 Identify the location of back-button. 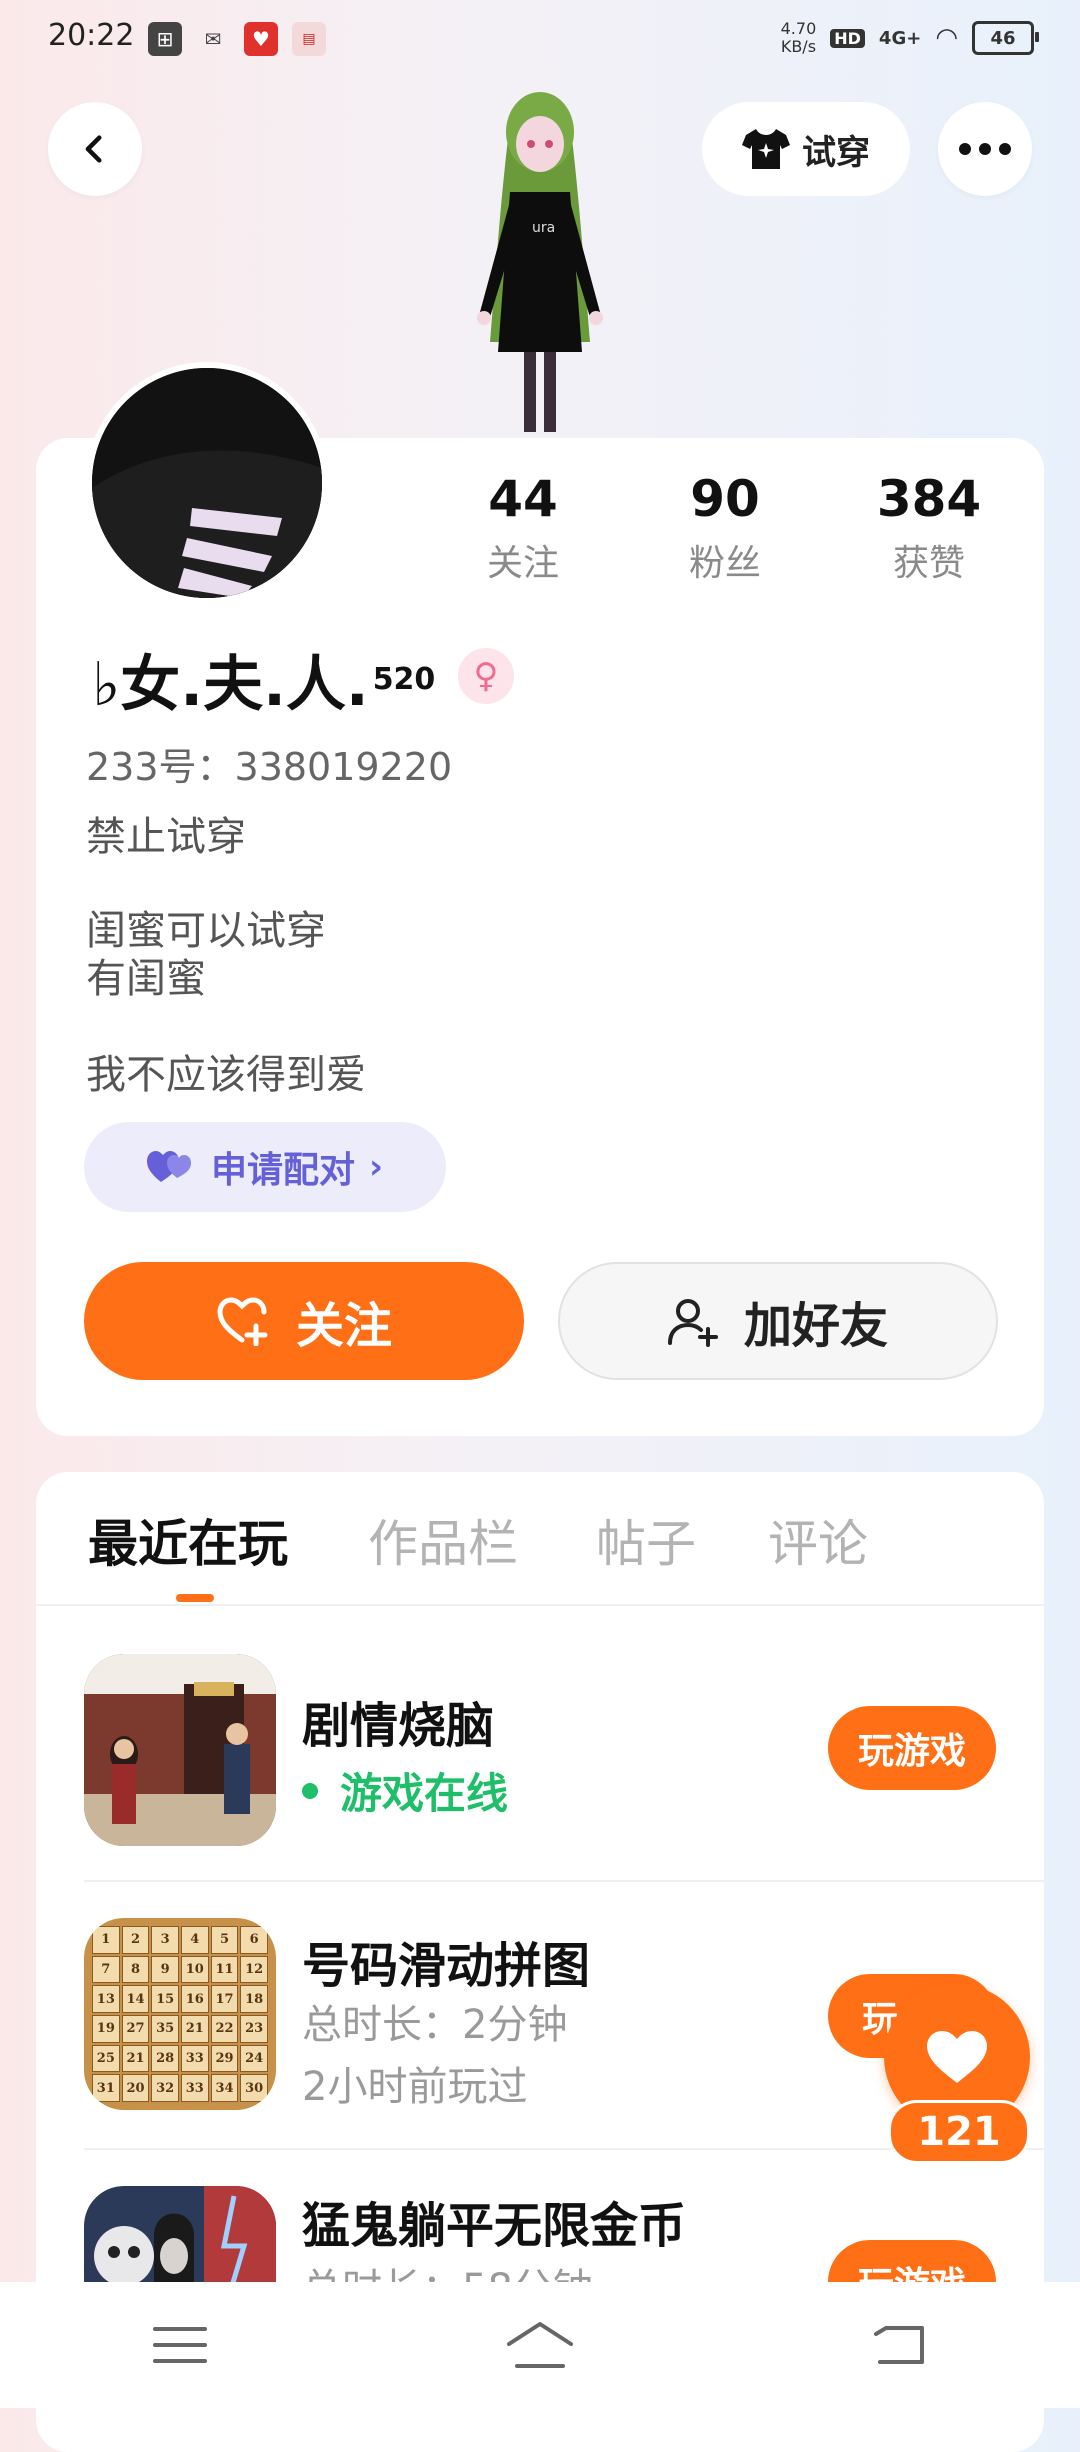
(95, 149).